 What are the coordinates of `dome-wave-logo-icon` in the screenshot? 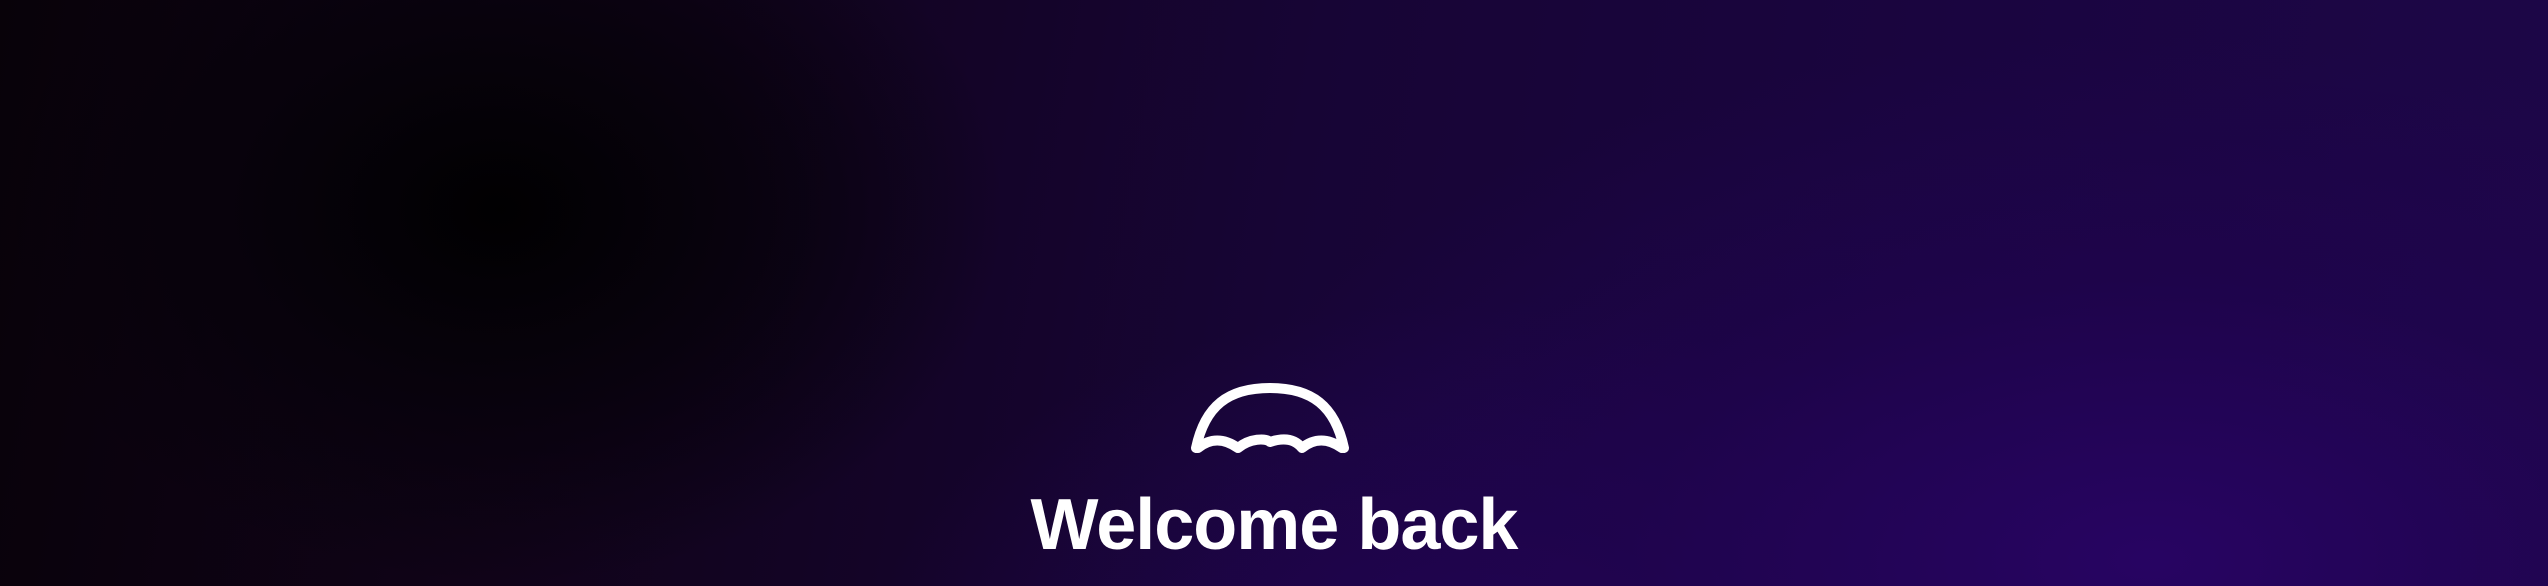 It's located at (1270, 415).